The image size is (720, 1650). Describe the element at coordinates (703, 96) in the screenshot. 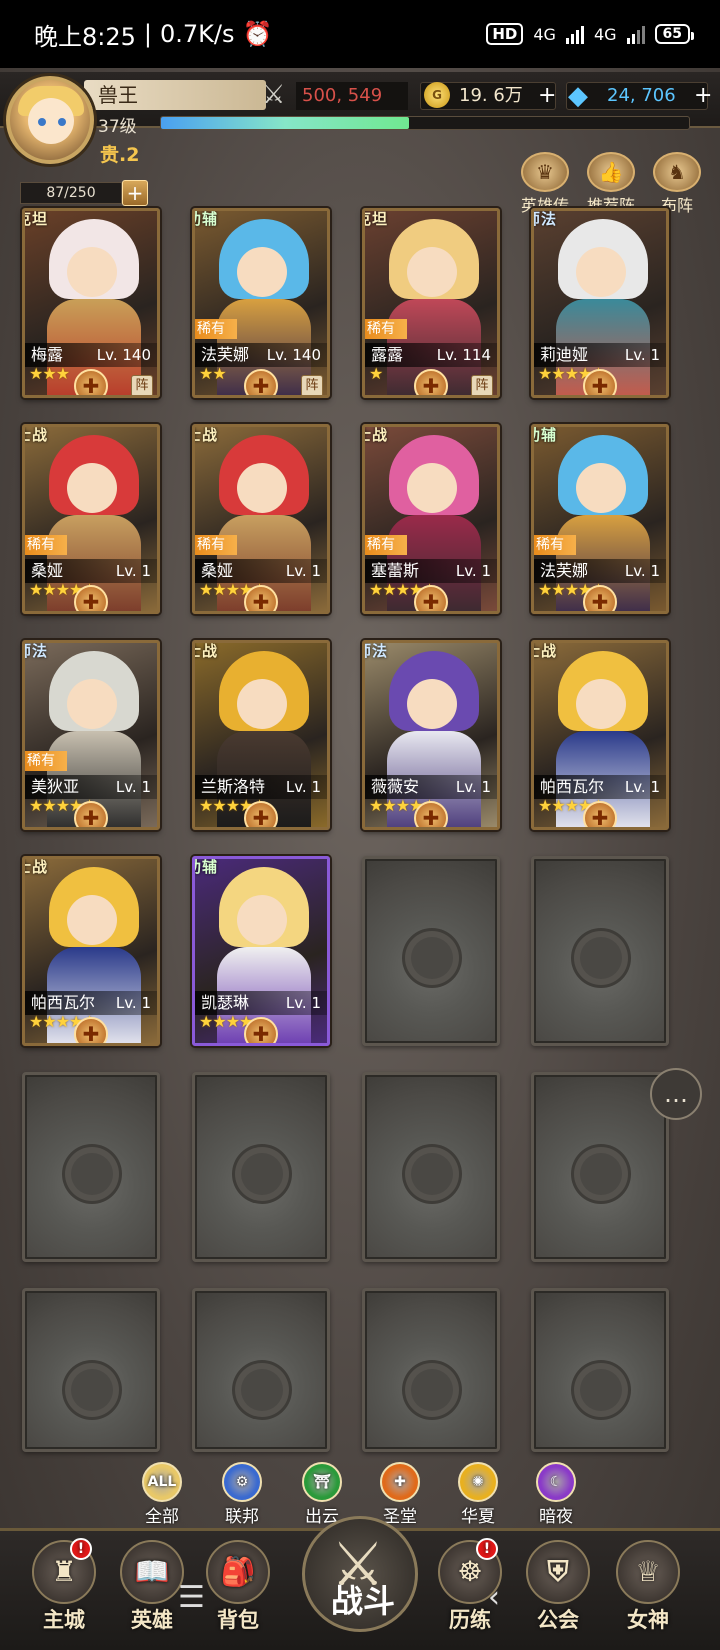

I see `add-gems-button: +` at that location.